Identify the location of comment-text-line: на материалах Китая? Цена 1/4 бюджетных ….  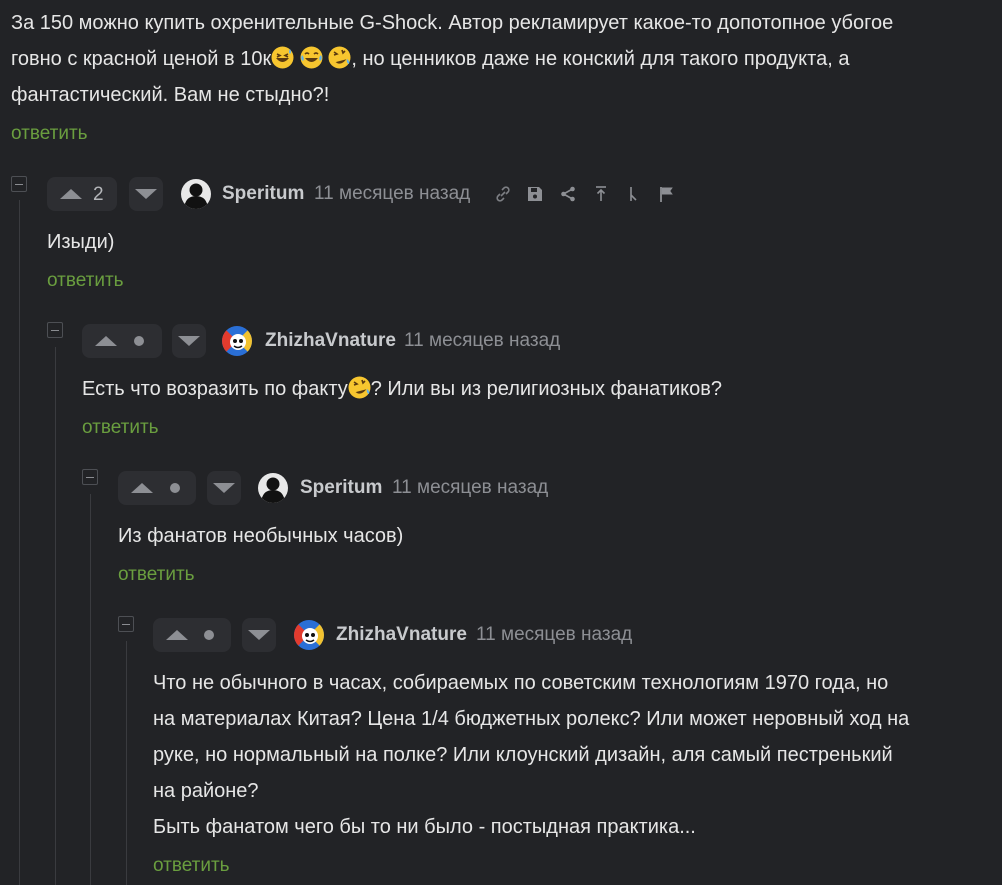
(531, 719).